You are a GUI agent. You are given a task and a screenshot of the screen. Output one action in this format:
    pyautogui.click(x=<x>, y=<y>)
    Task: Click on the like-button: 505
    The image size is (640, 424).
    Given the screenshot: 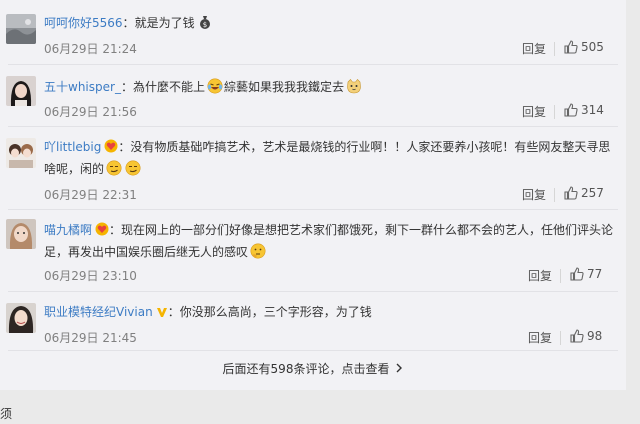 What is the action you would take?
    pyautogui.click(x=584, y=47)
    